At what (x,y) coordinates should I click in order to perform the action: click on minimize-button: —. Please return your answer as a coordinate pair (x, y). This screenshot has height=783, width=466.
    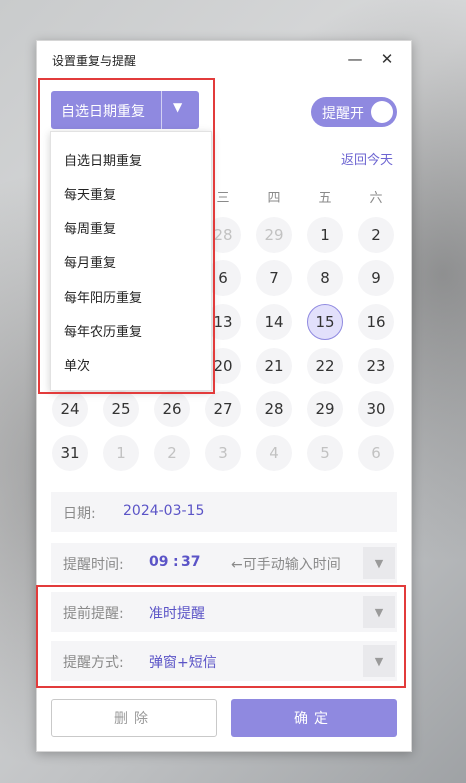
    Looking at the image, I should click on (355, 59).